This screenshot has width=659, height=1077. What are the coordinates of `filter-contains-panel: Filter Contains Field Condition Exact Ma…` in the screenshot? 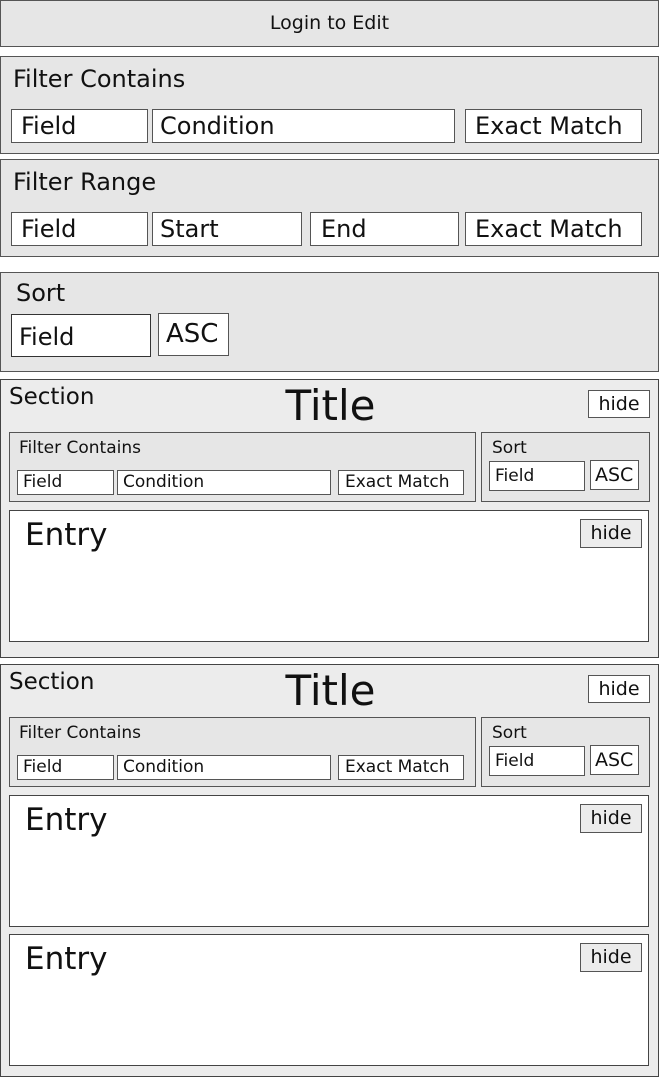 It's located at (329, 105).